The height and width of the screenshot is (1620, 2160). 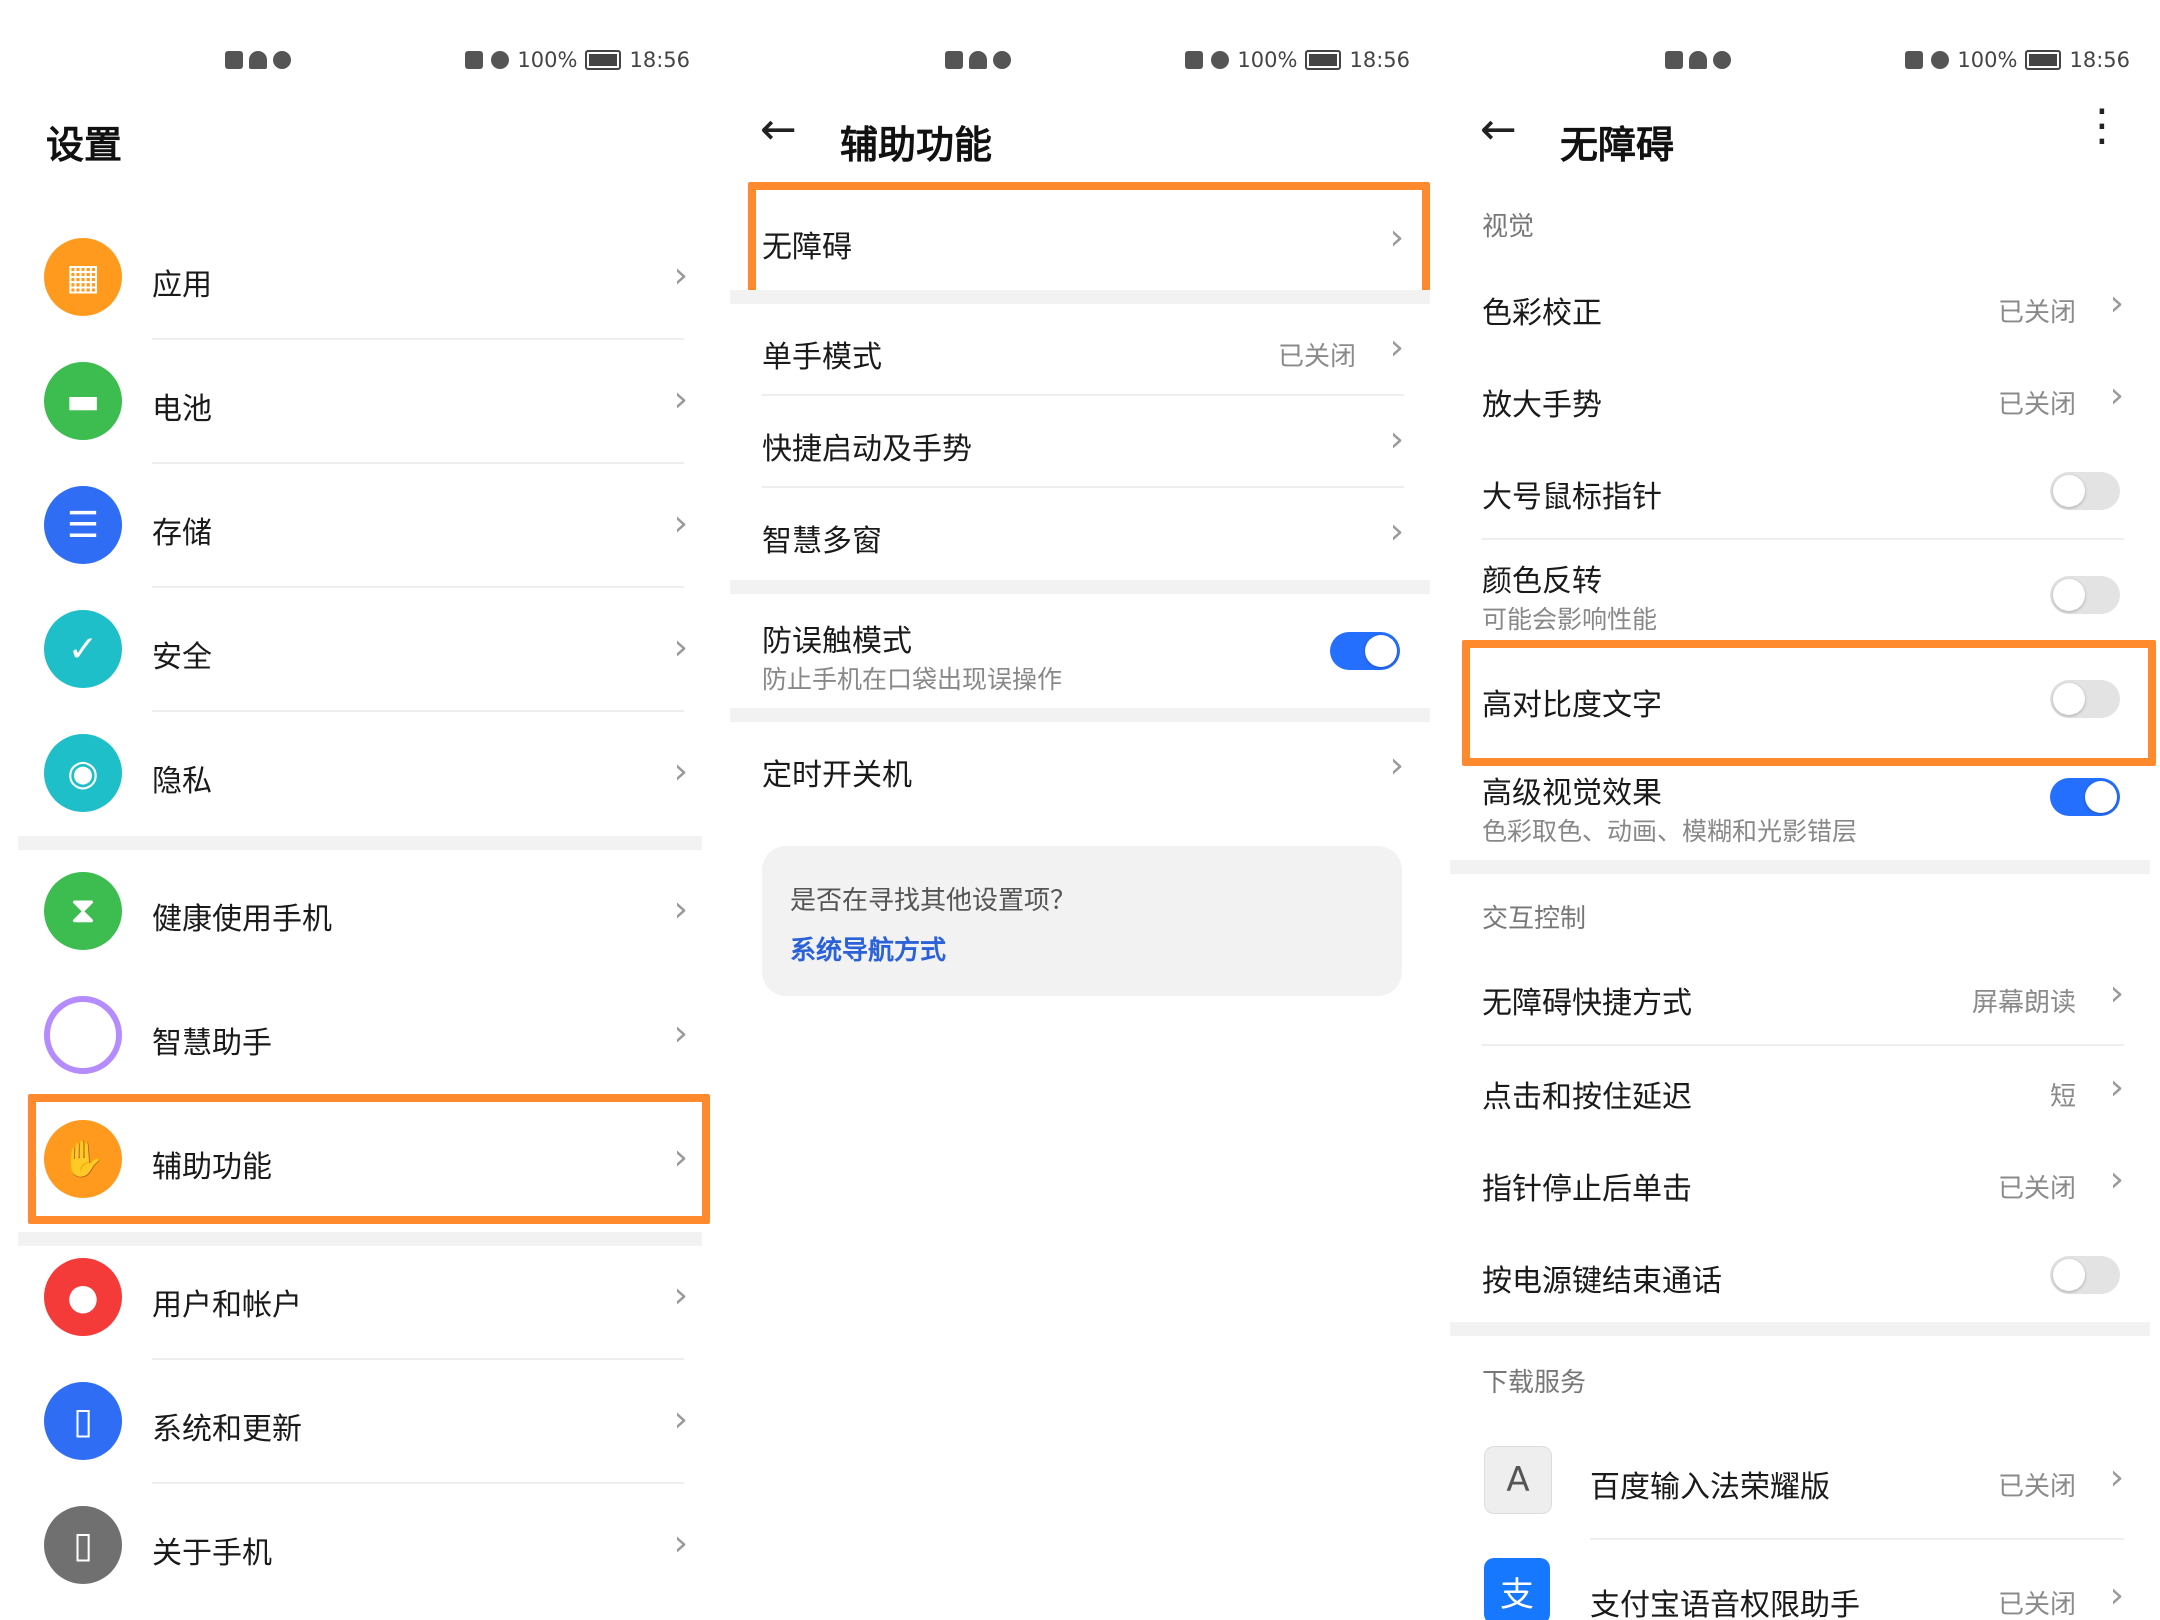 What do you see at coordinates (1940, 60) in the screenshot?
I see `alarm-icon` at bounding box center [1940, 60].